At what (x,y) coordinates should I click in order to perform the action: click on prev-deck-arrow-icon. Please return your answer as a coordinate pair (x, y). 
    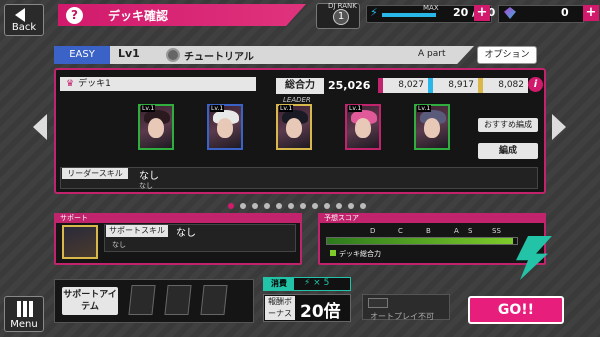
    Looking at the image, I should click on (40, 127).